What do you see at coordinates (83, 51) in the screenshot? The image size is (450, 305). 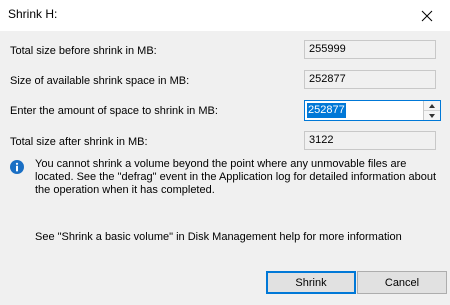 I see `total-before-label: Total size before shrink in MB:` at bounding box center [83, 51].